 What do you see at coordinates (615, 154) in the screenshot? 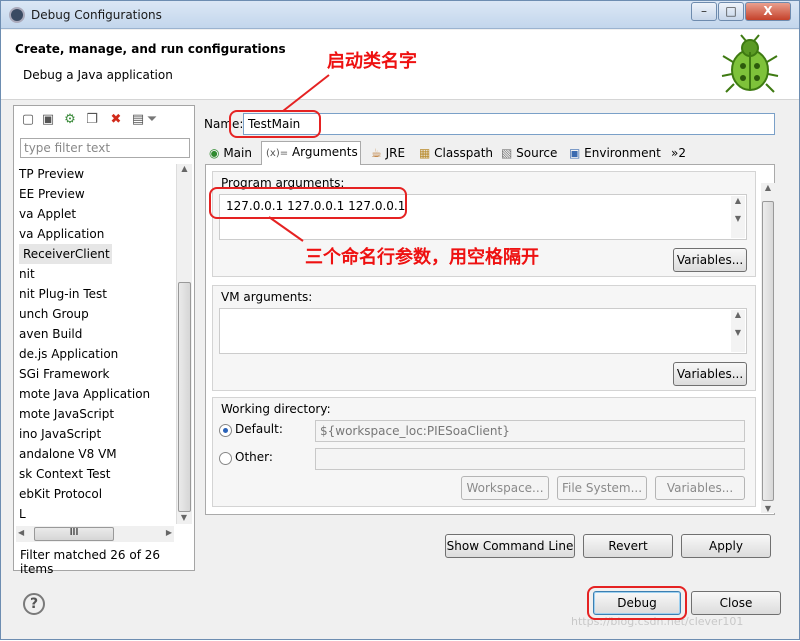
I see `tab-environment: ▣ Environment` at bounding box center [615, 154].